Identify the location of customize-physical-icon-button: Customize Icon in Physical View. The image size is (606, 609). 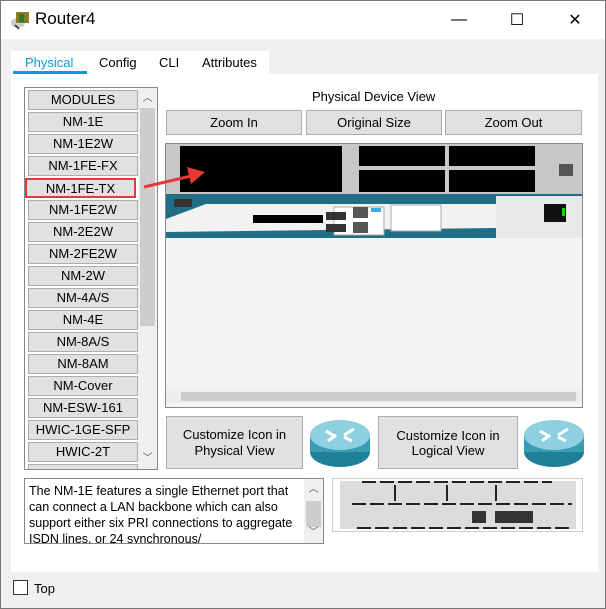
(234, 442).